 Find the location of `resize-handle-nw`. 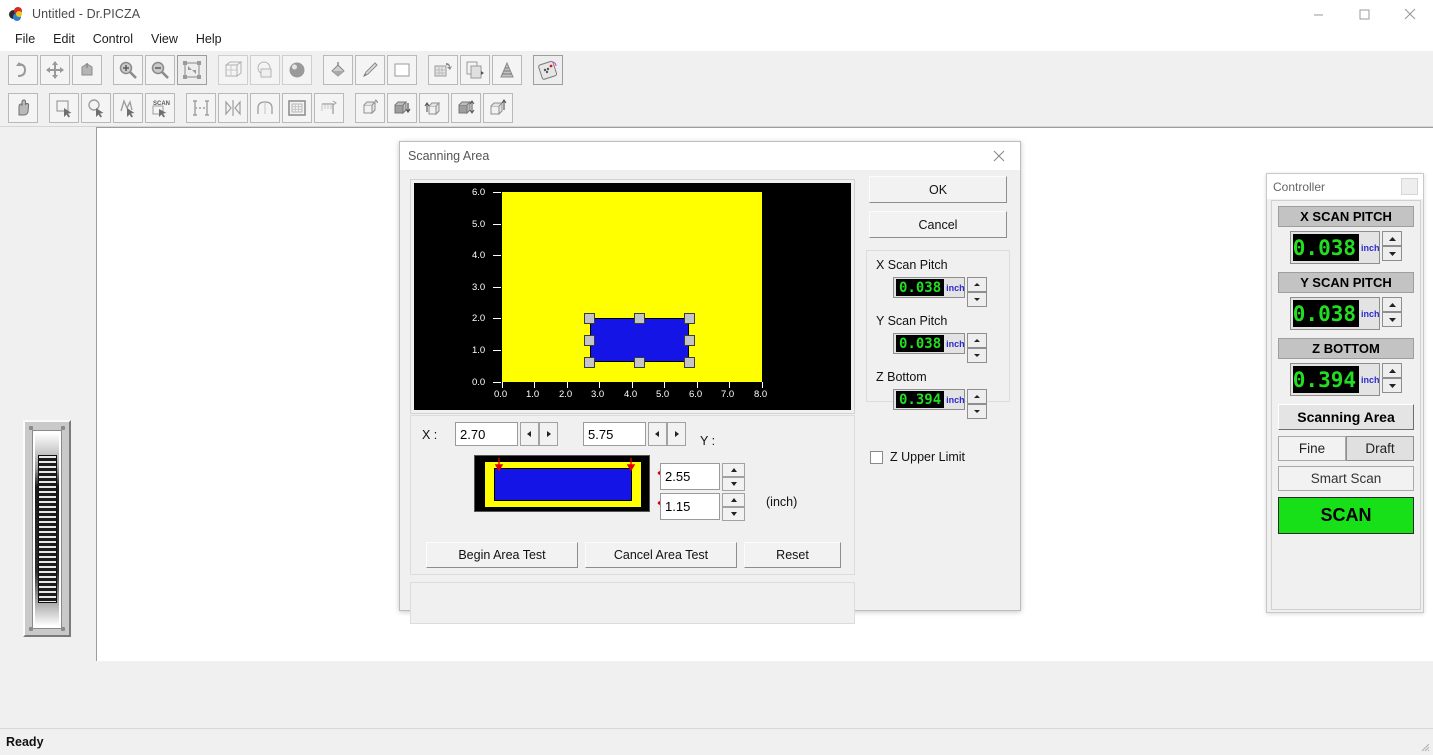

resize-handle-nw is located at coordinates (589, 318).